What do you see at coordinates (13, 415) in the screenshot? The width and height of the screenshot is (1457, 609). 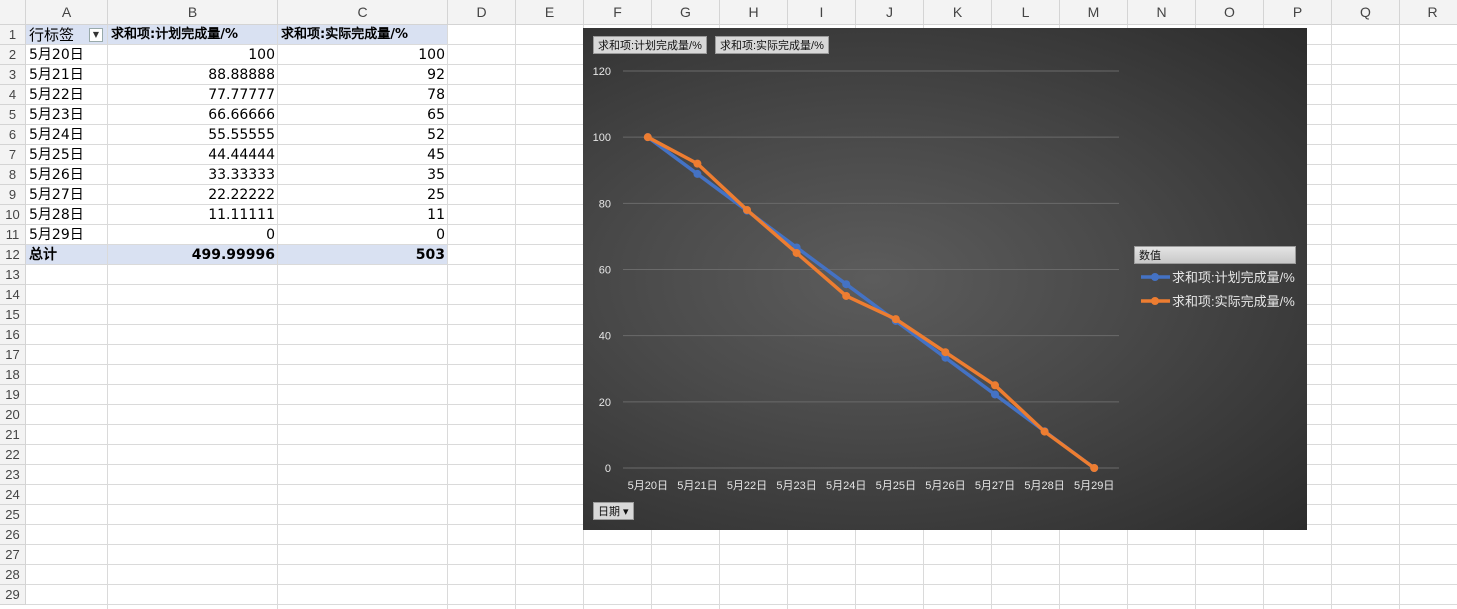 I see `row-header-20: 20` at bounding box center [13, 415].